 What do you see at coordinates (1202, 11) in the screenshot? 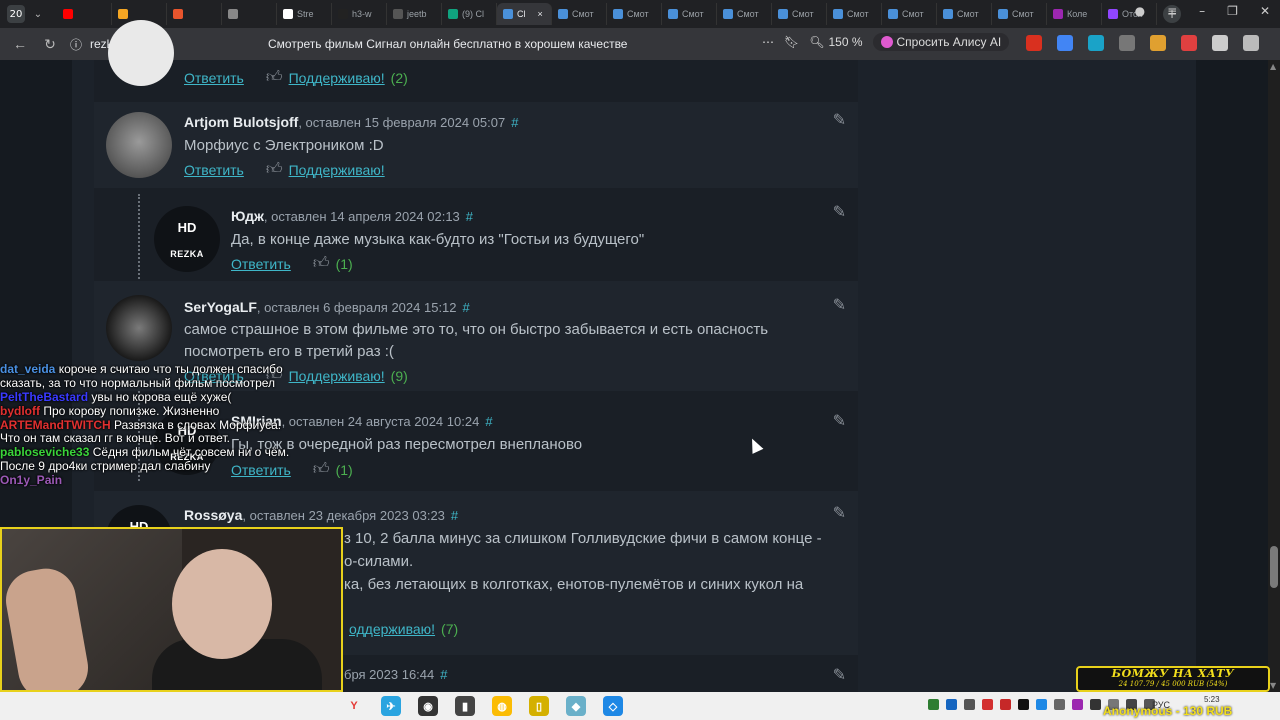
I see `minimize-icon: –` at bounding box center [1202, 11].